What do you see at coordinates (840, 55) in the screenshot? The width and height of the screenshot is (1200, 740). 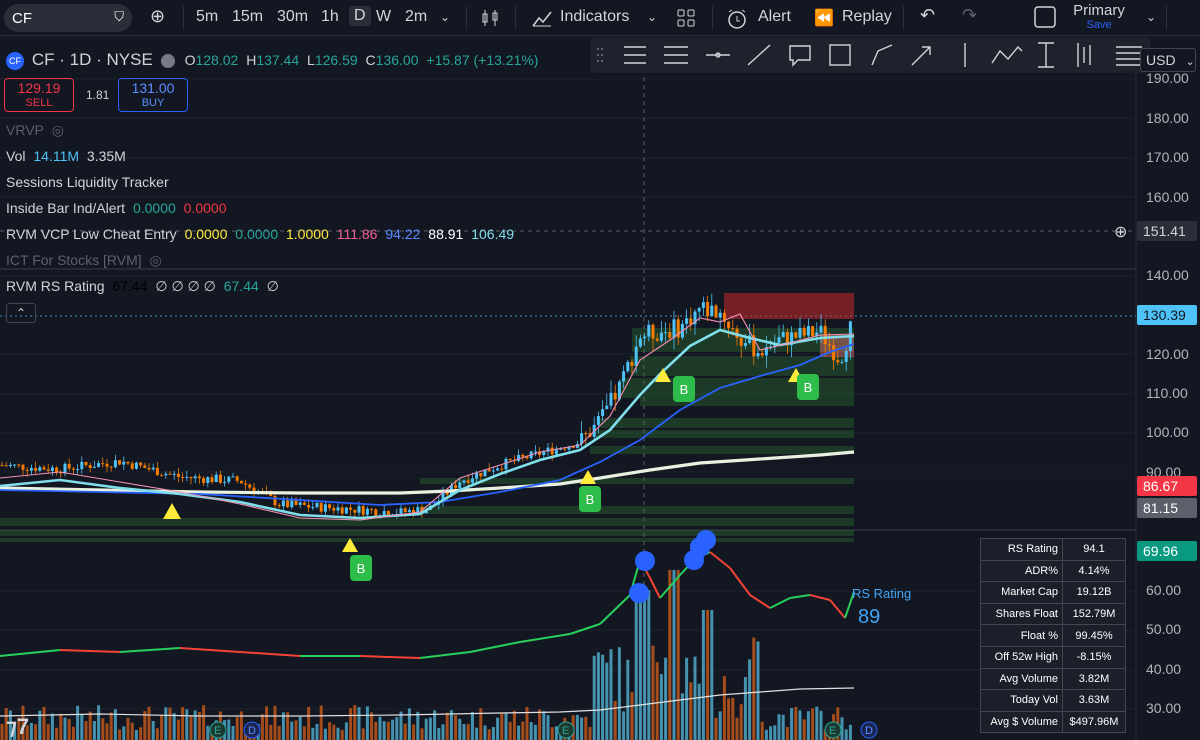 I see `rectangle-icon` at bounding box center [840, 55].